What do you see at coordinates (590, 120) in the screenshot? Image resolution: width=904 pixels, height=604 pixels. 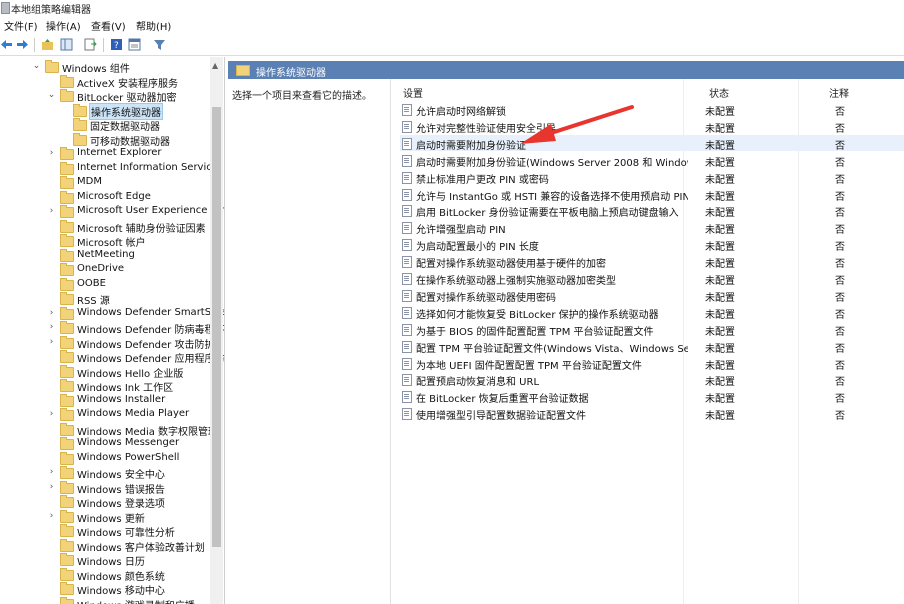 I see `annotation-arrow-shaft` at bounding box center [590, 120].